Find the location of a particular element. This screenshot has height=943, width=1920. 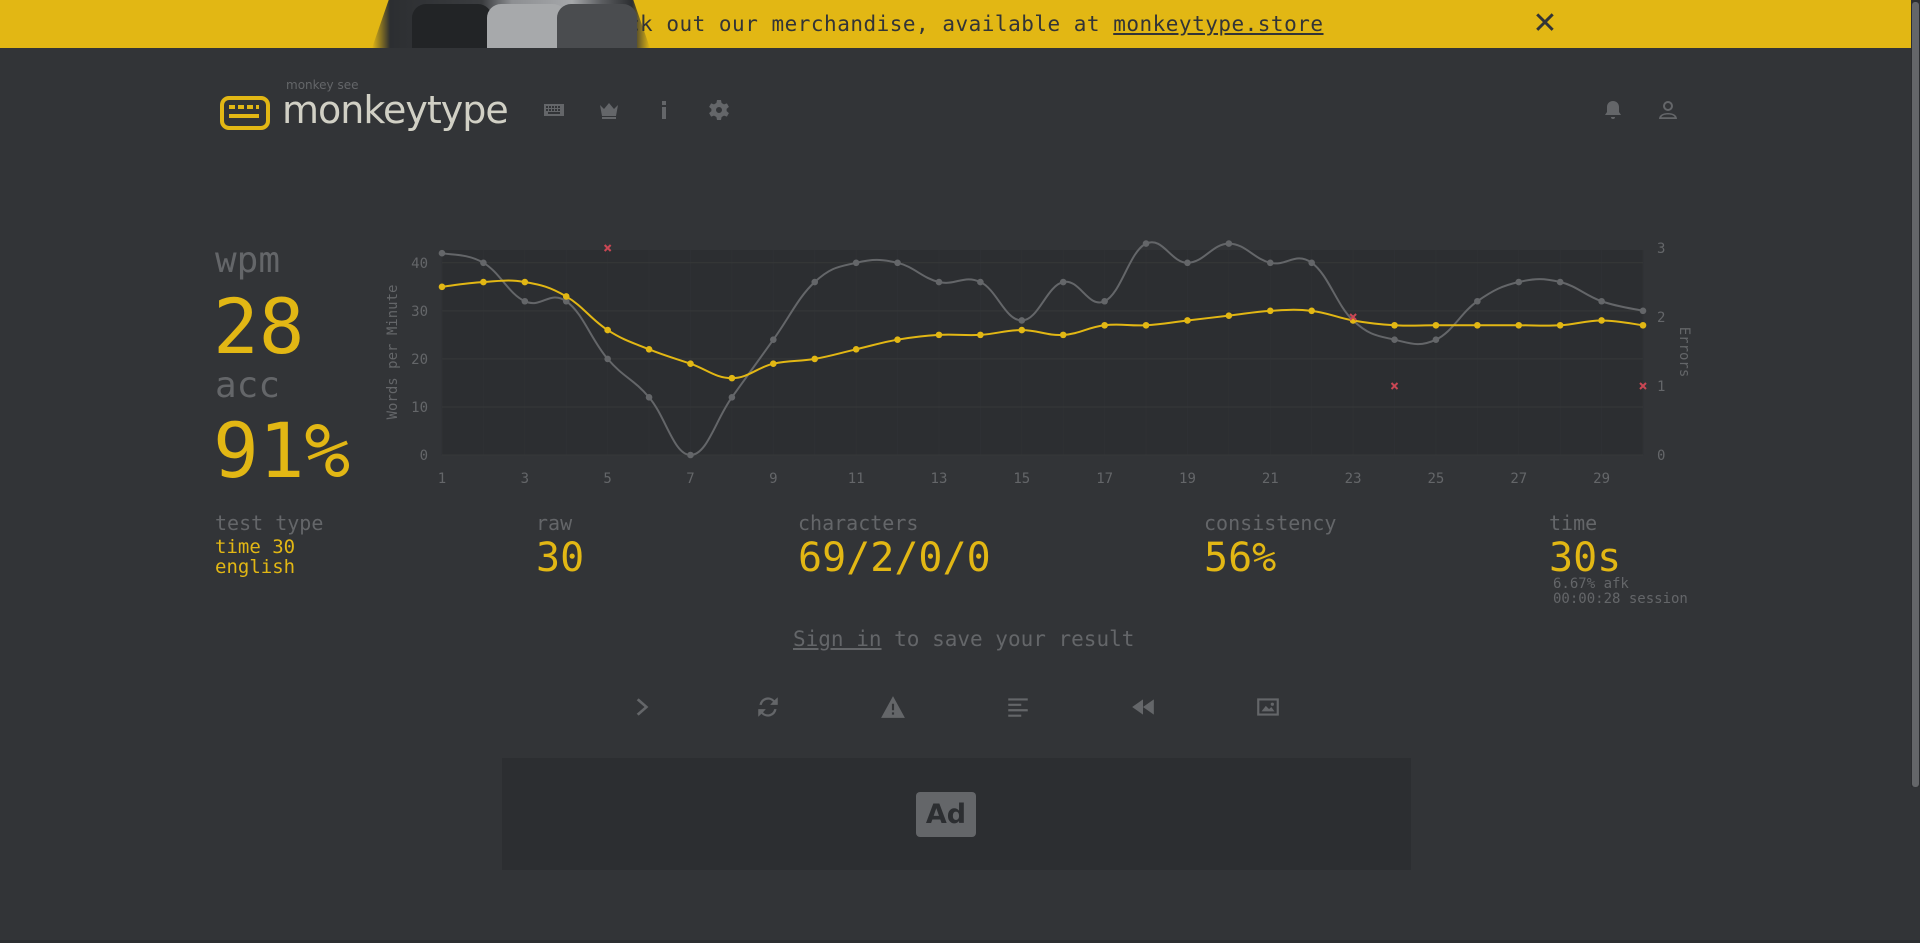

wpm-label: wpm is located at coordinates (248, 260).